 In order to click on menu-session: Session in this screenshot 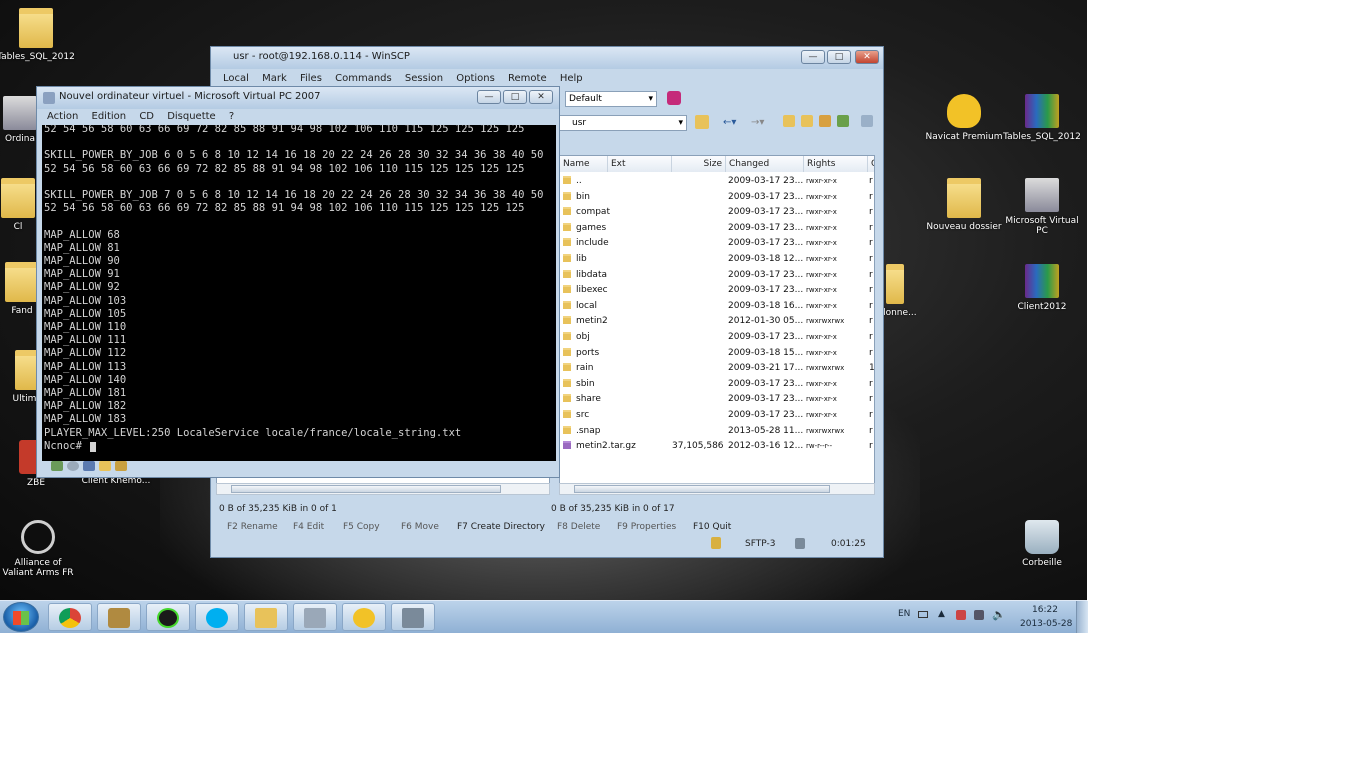, I will do `click(424, 78)`.